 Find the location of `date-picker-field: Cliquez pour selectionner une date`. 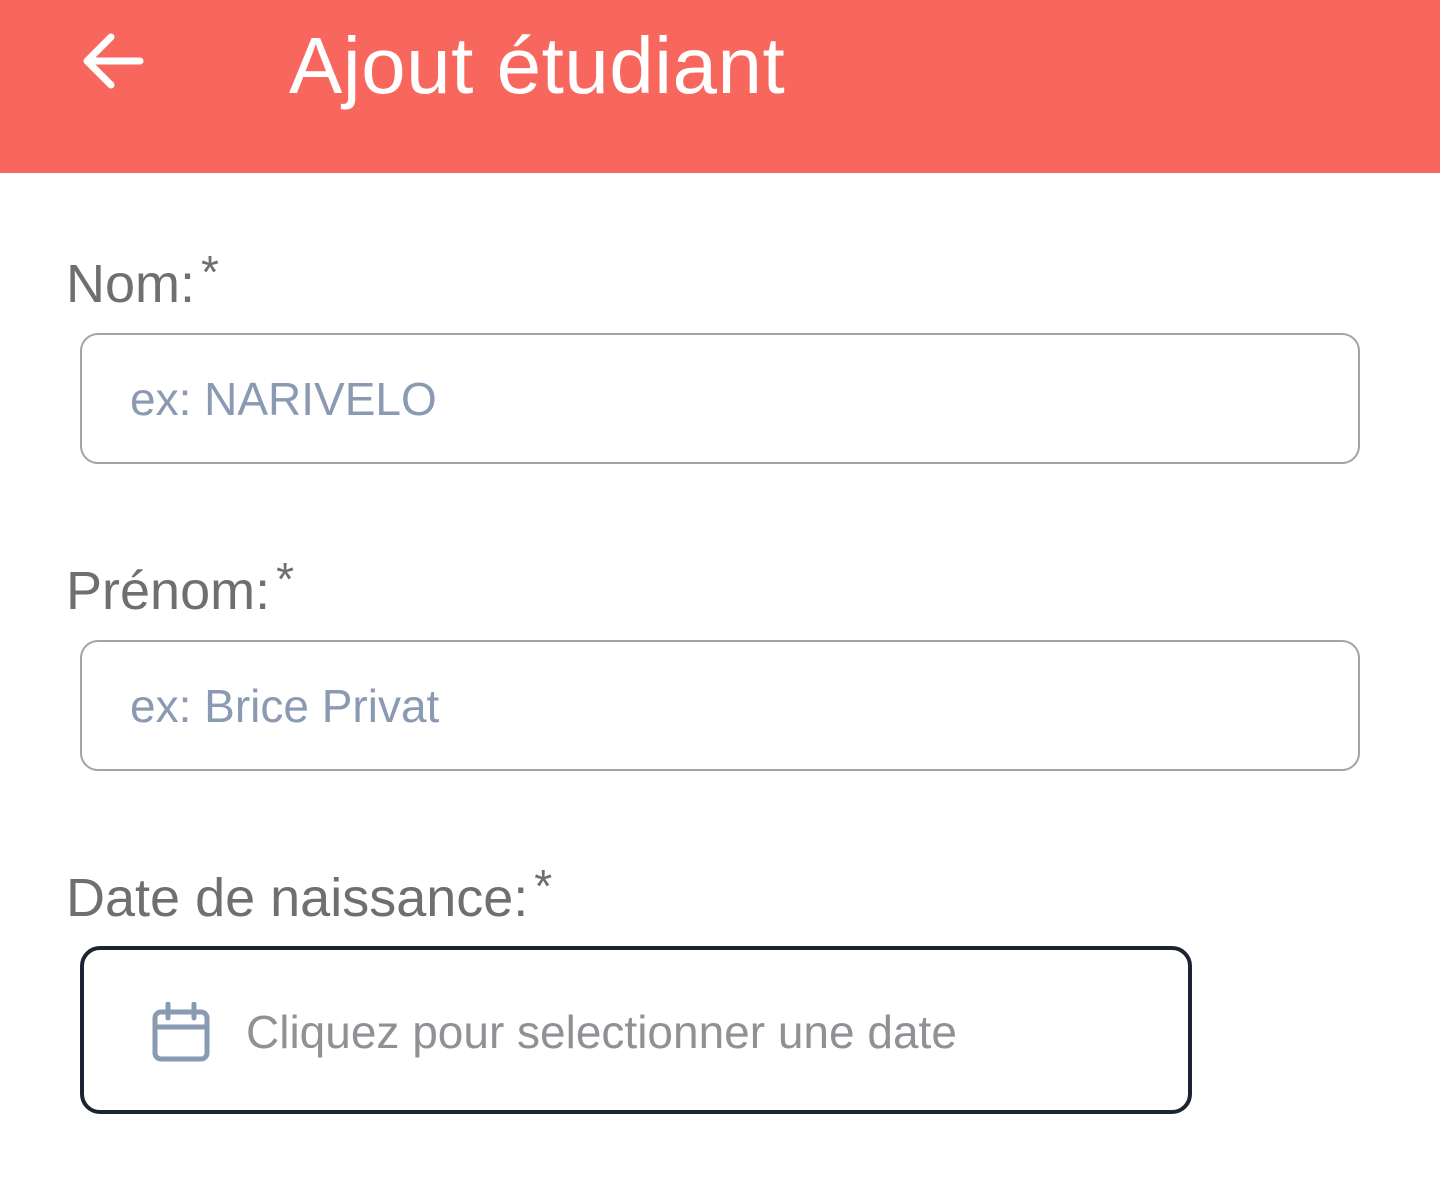

date-picker-field: Cliquez pour selectionner une date is located at coordinates (636, 1030).